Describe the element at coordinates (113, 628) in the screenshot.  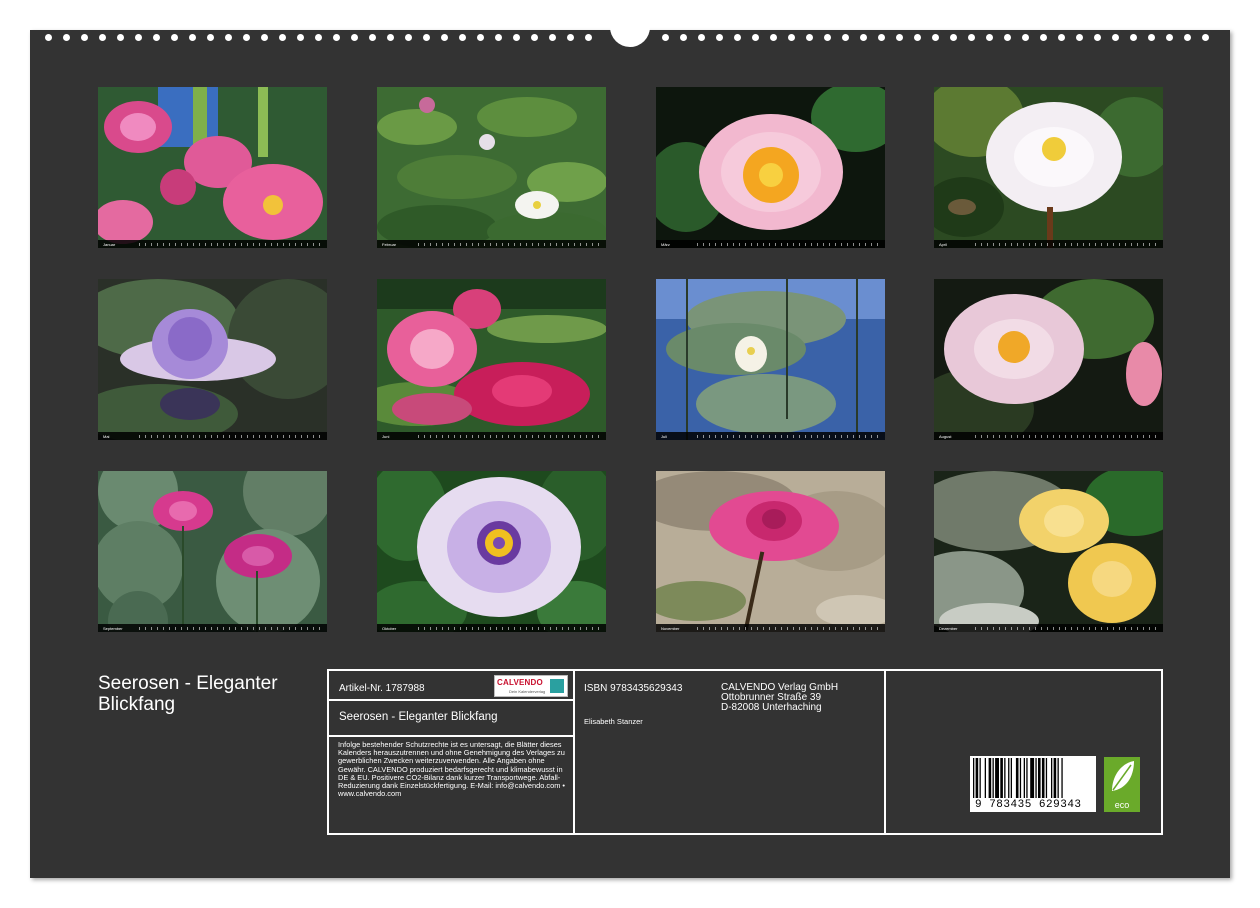
I see `month-label: September` at that location.